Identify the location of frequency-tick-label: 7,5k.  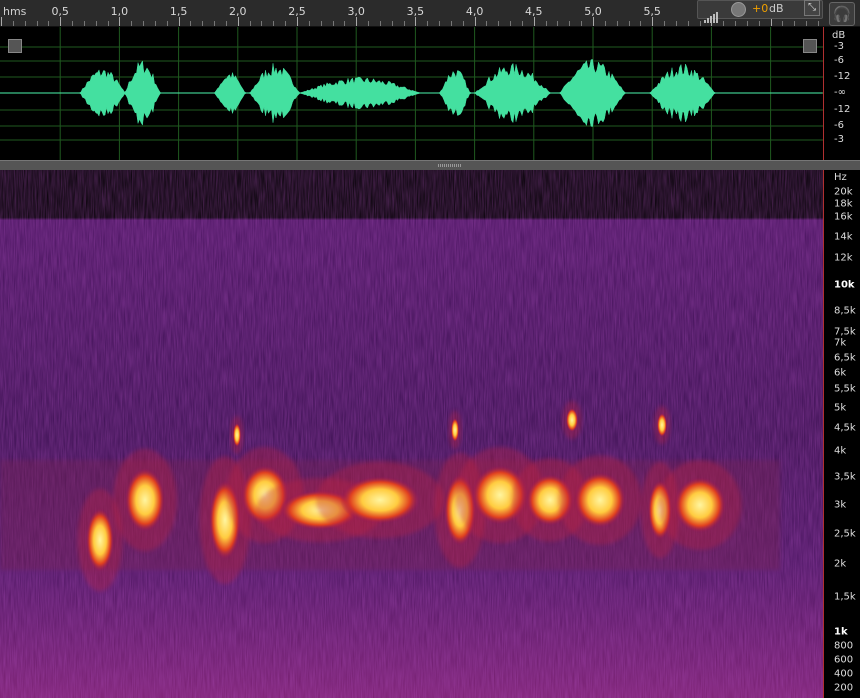
(845, 332).